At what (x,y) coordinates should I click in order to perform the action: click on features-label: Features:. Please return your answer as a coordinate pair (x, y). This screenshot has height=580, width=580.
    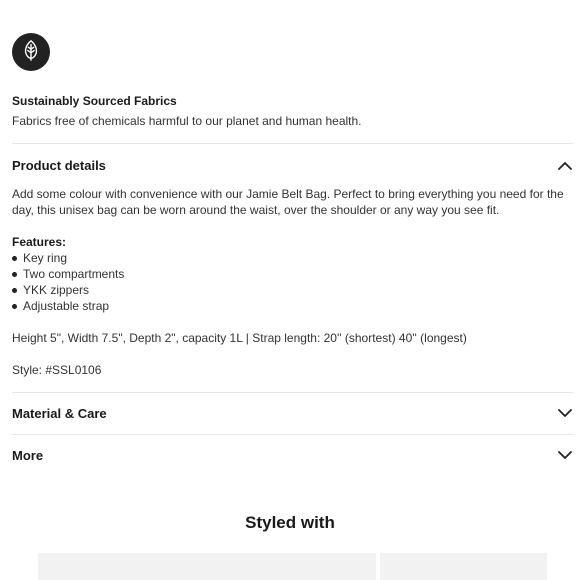
    Looking at the image, I should click on (39, 242).